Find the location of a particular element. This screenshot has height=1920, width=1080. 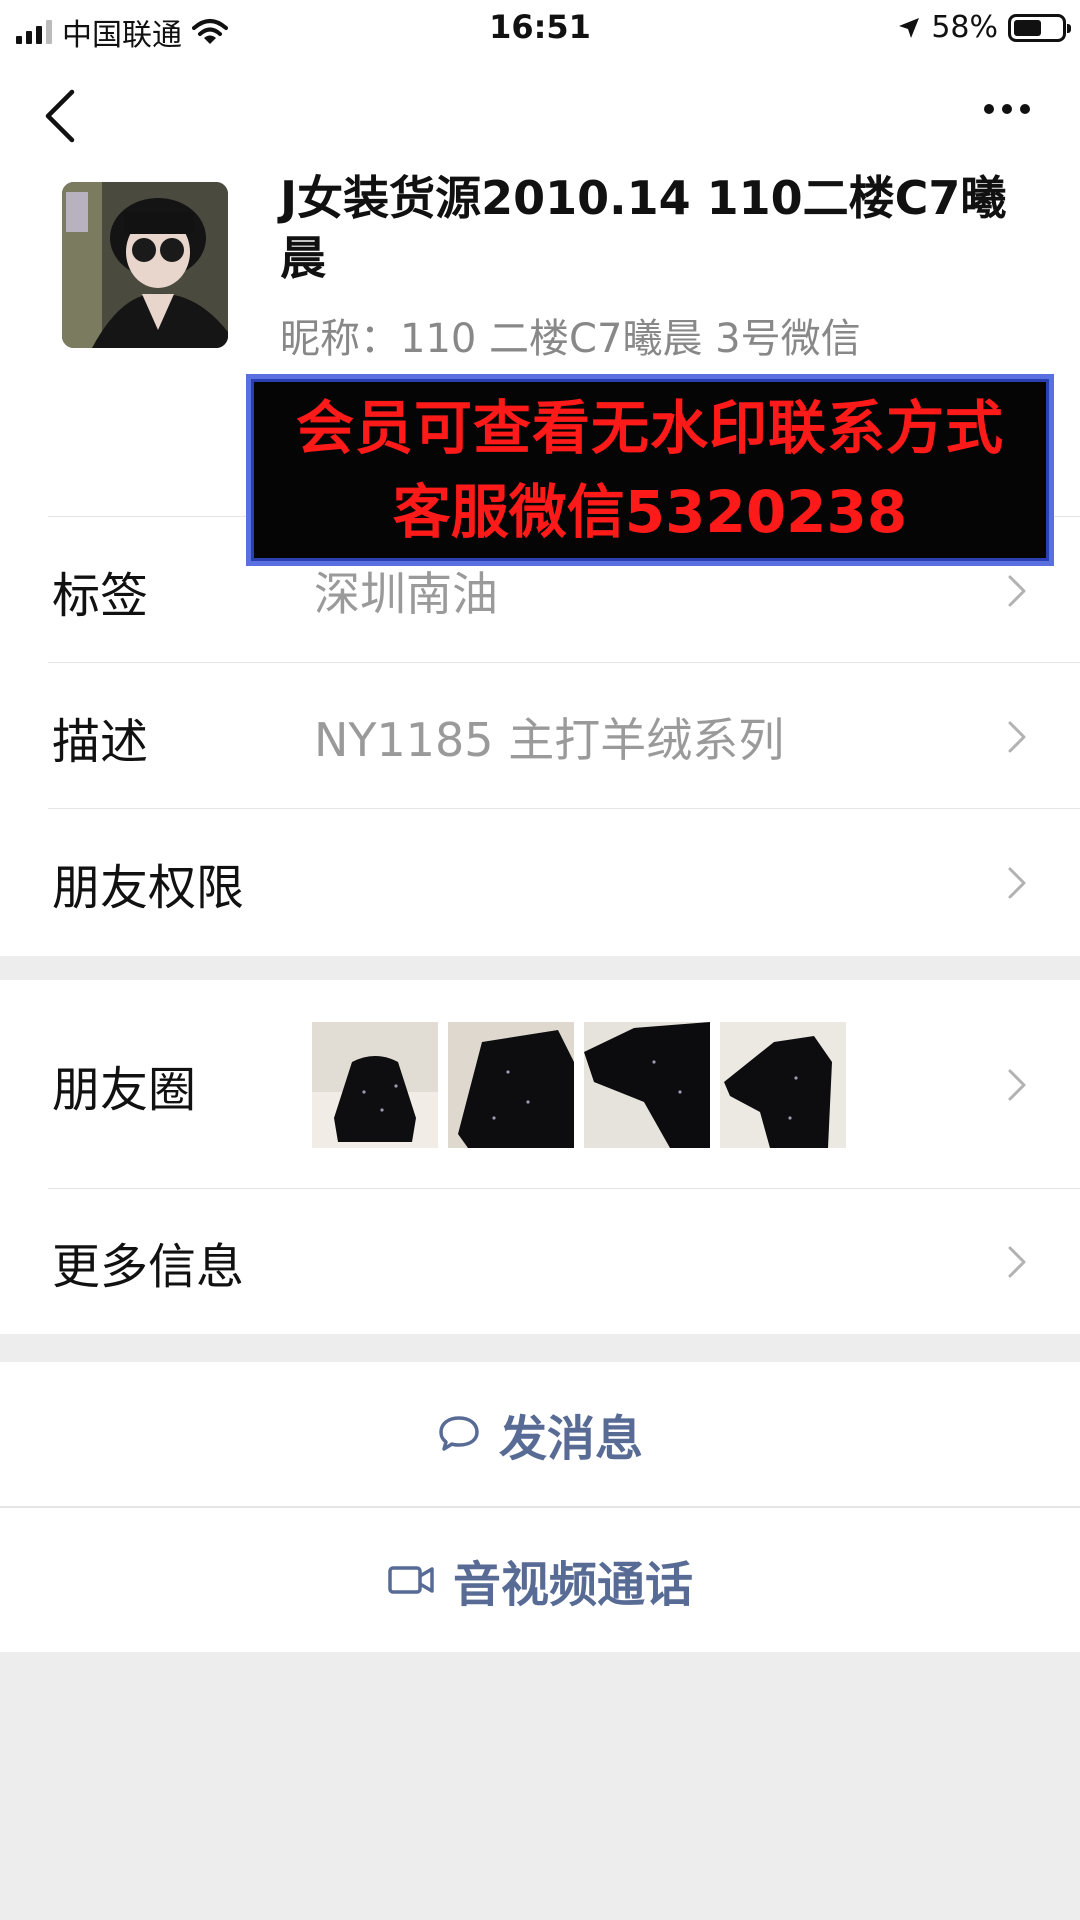

battery-percent: 58% is located at coordinates (964, 27).